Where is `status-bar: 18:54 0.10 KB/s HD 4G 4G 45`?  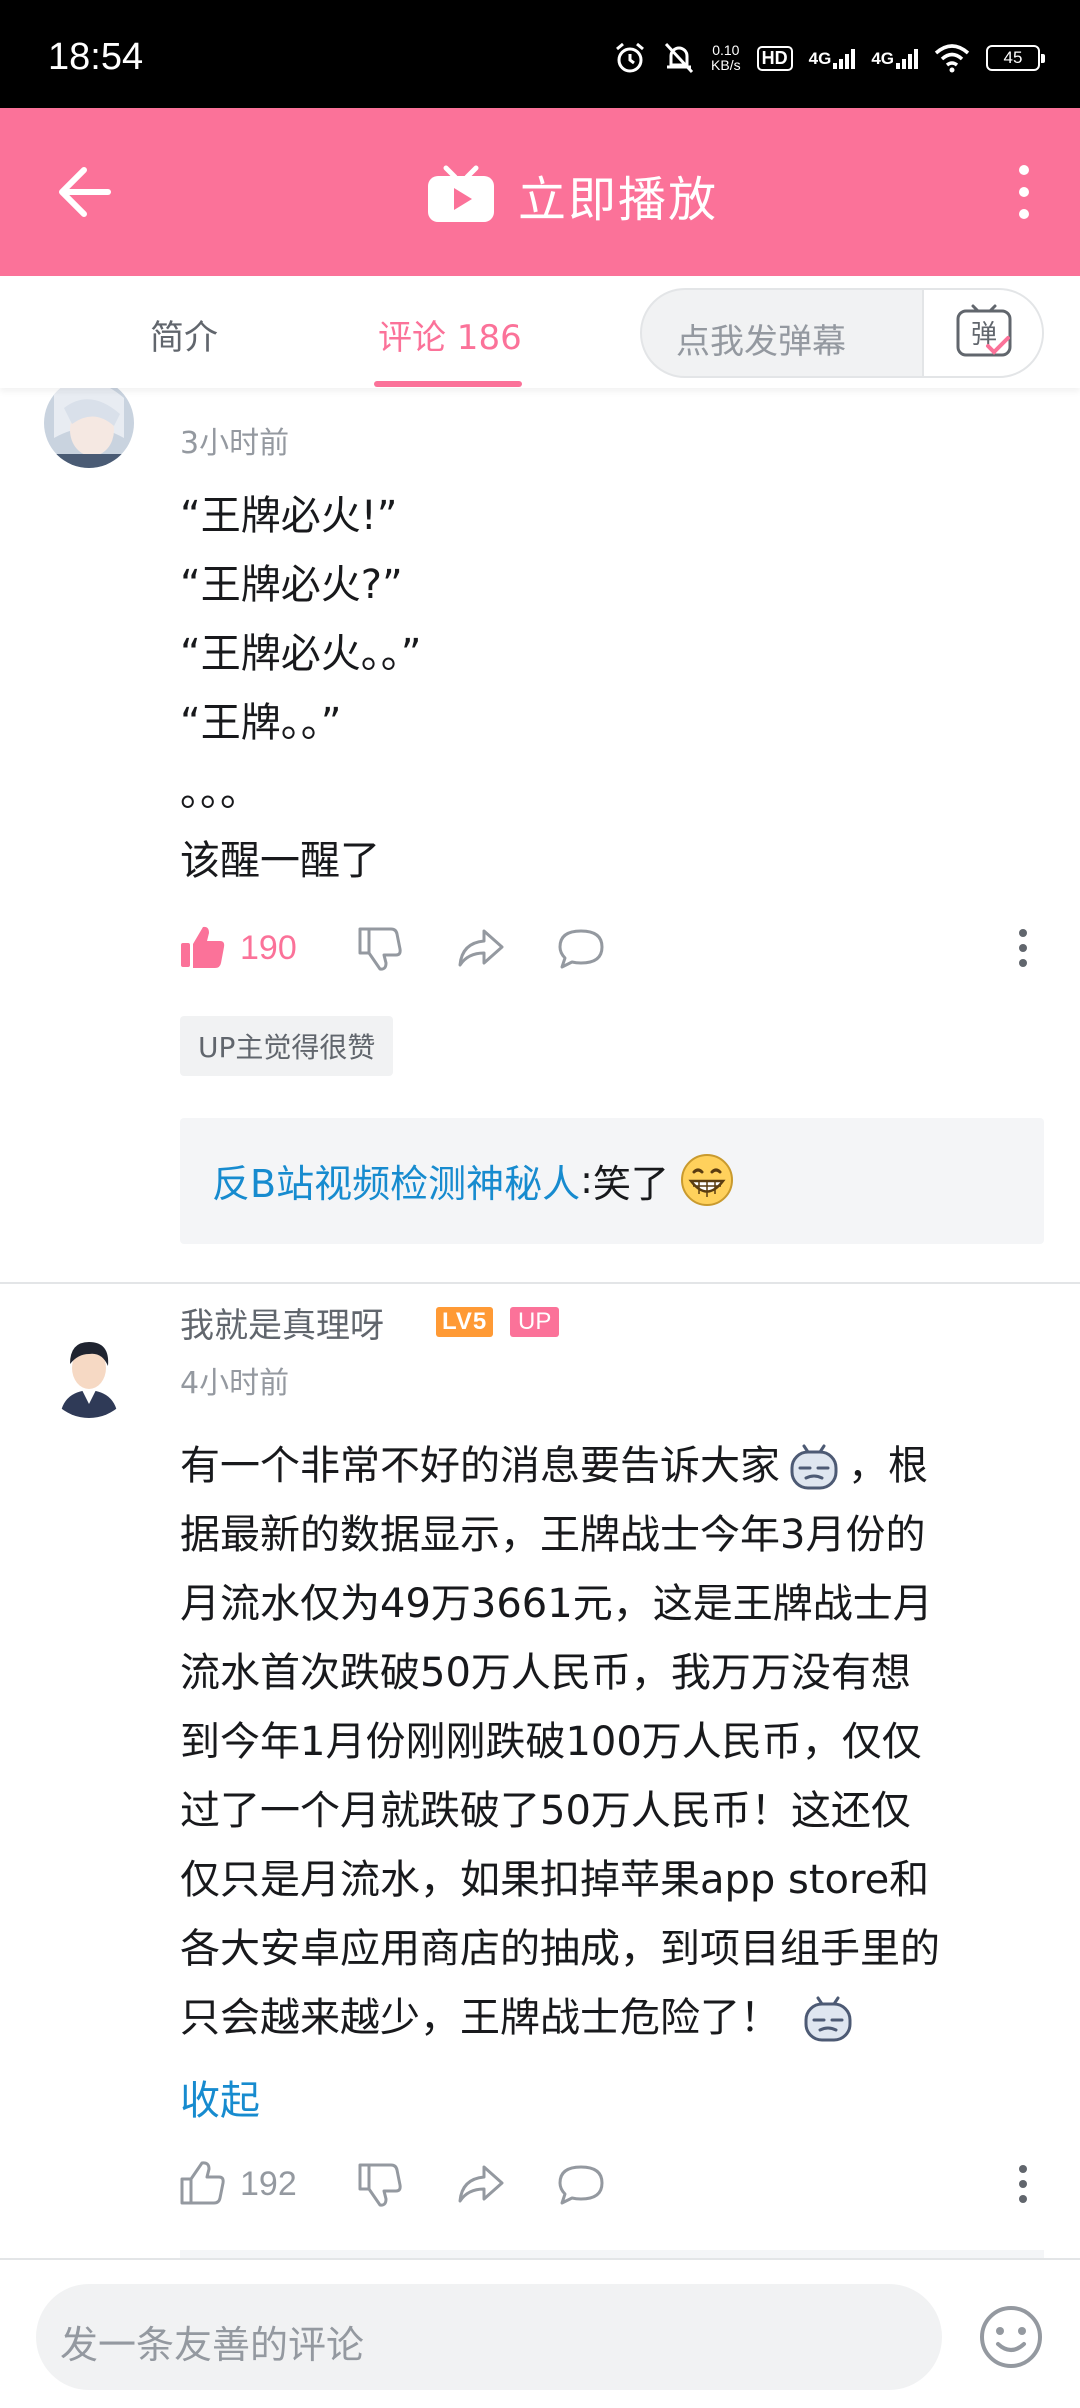
status-bar: 18:54 0.10 KB/s HD 4G 4G 45 is located at coordinates (540, 54).